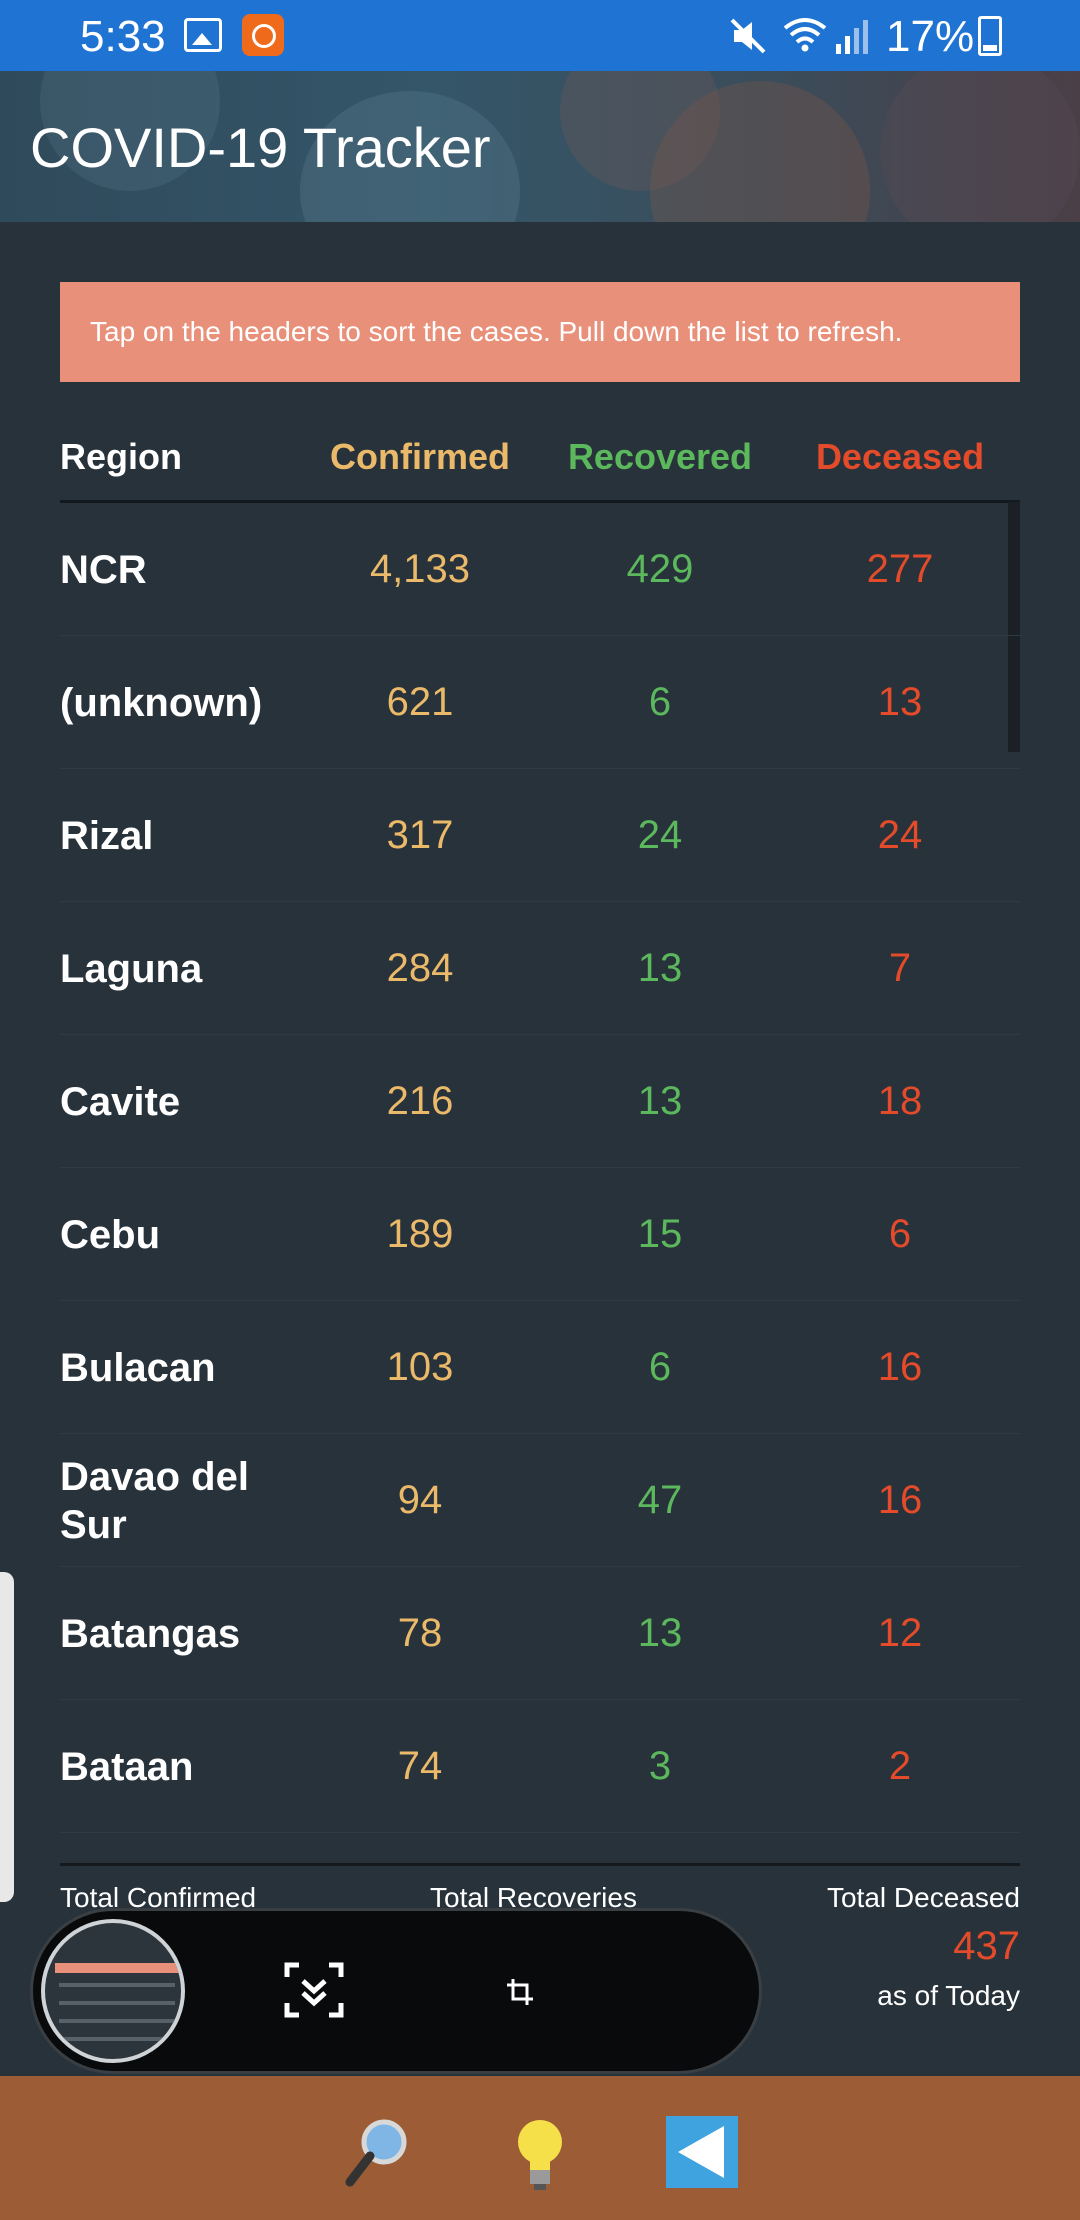 Image resolution: width=1080 pixels, height=2220 pixels. Describe the element at coordinates (660, 457) in the screenshot. I see `header-recovered: Recovered` at that location.